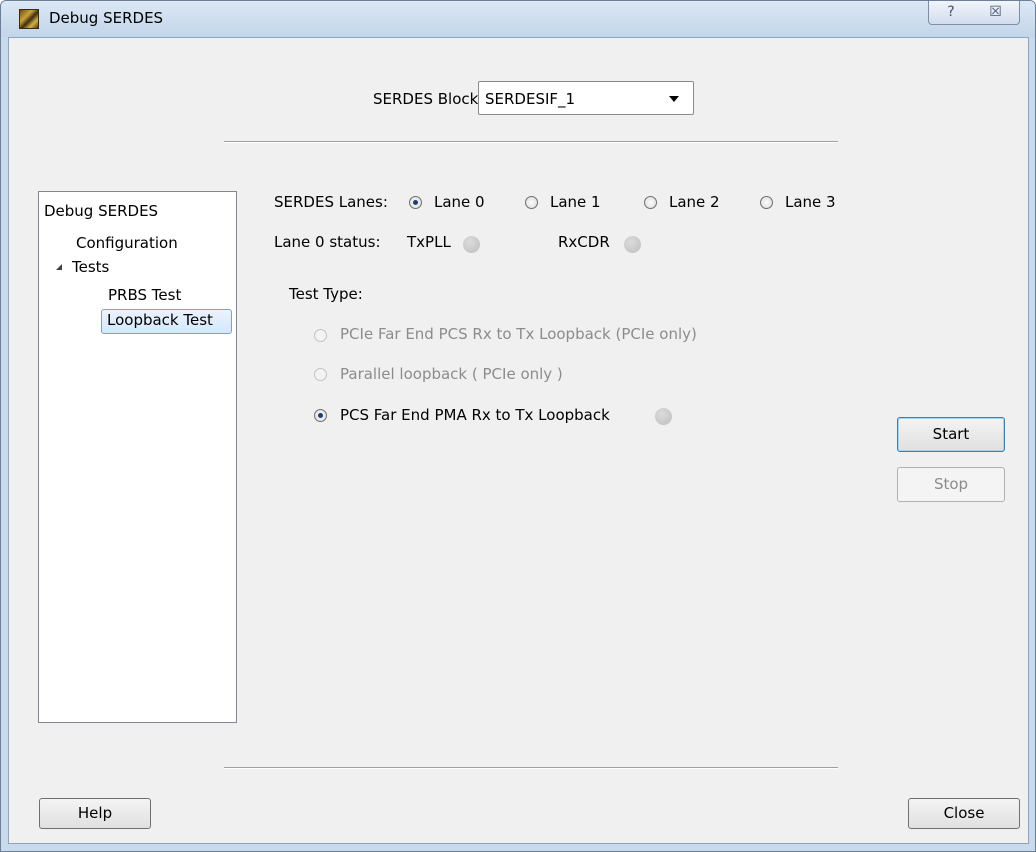 This screenshot has width=1036, height=852. What do you see at coordinates (426, 99) in the screenshot?
I see `serdes-block-label: SERDES Block` at bounding box center [426, 99].